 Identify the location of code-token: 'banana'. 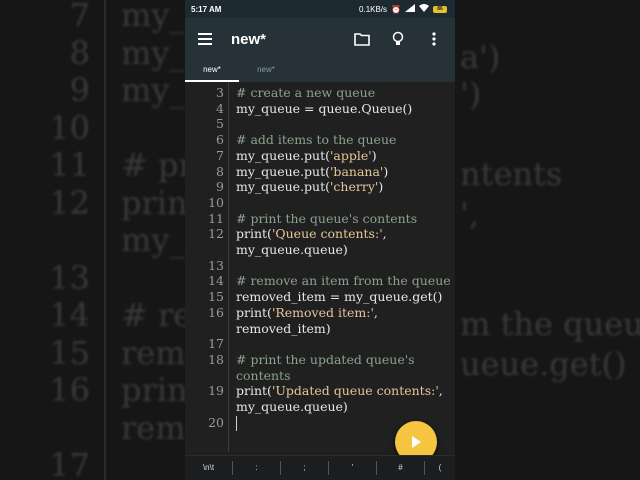
(357, 171).